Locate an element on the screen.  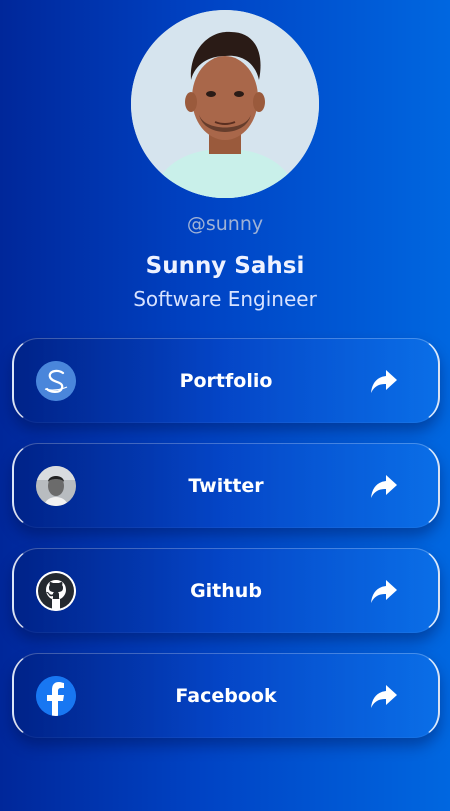
link-facebook: Facebook is located at coordinates (226, 695).